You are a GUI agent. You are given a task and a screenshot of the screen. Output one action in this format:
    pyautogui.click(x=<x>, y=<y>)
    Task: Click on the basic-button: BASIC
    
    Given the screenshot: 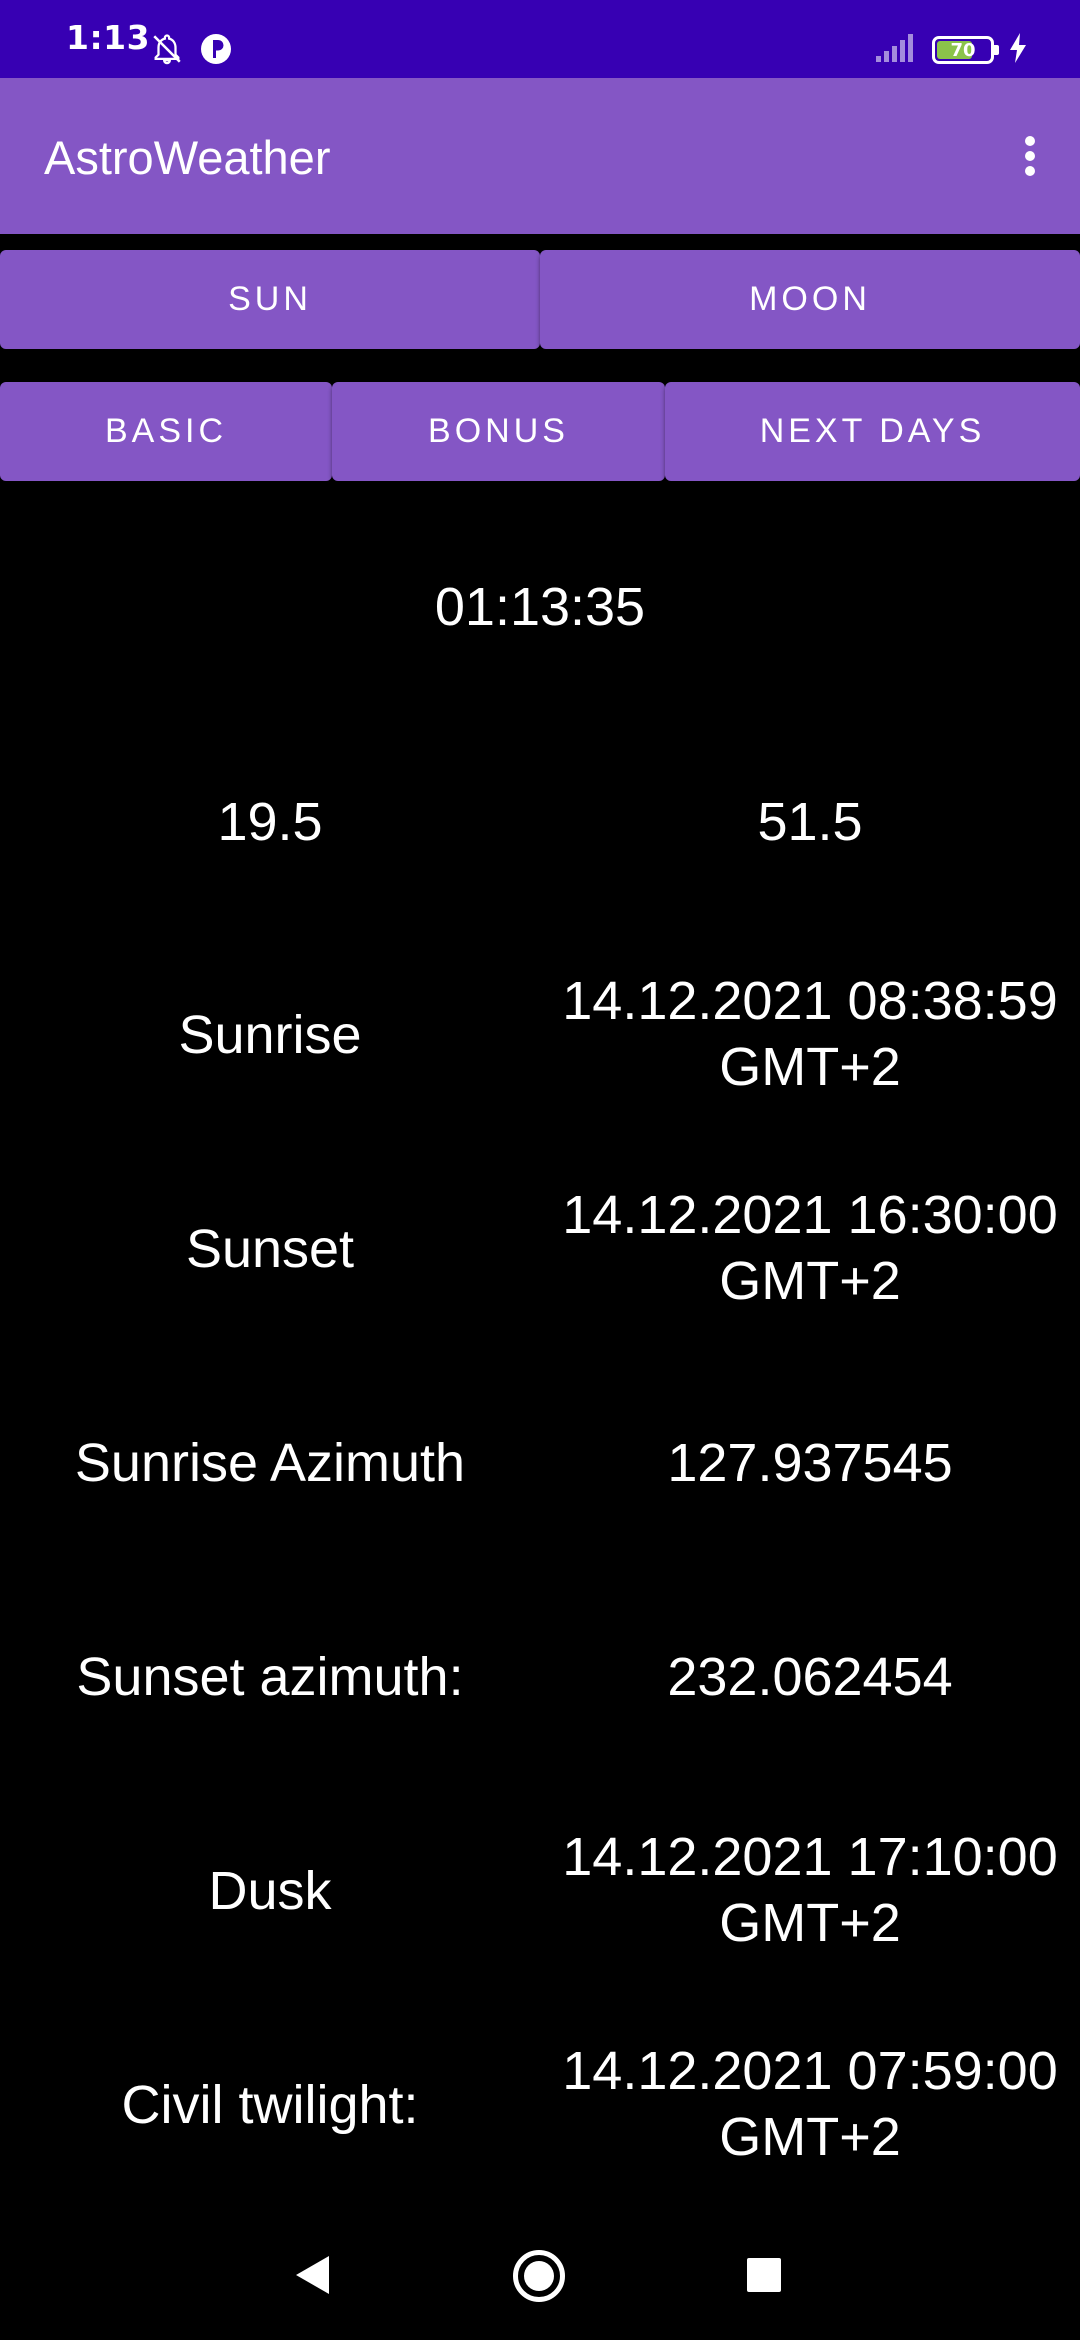 What is the action you would take?
    pyautogui.click(x=166, y=431)
    